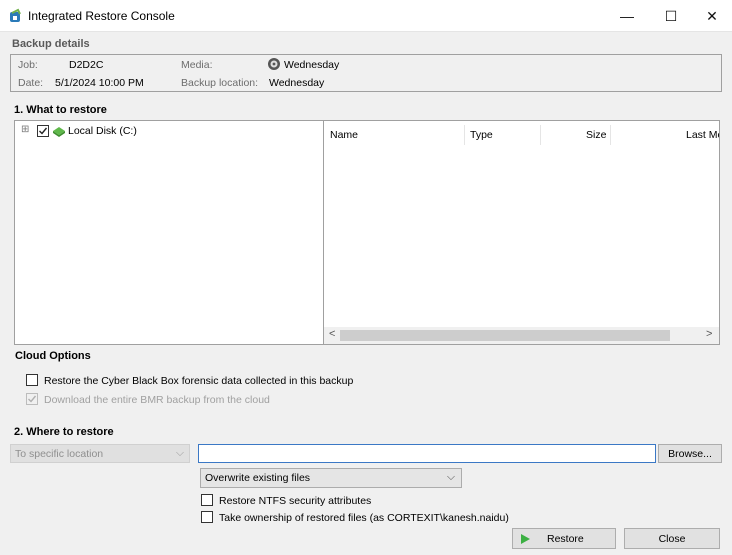  What do you see at coordinates (596, 135) in the screenshot?
I see `column-header-size: Size` at bounding box center [596, 135].